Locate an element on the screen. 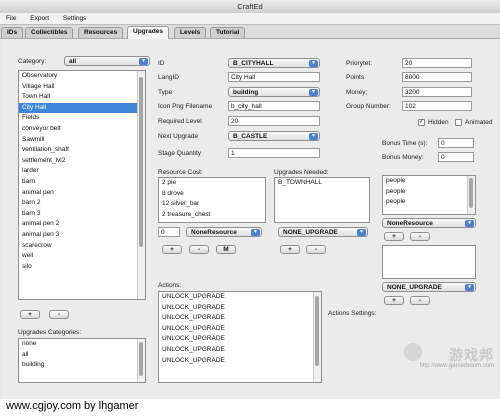  list-item: conveyor belt is located at coordinates (82, 129).